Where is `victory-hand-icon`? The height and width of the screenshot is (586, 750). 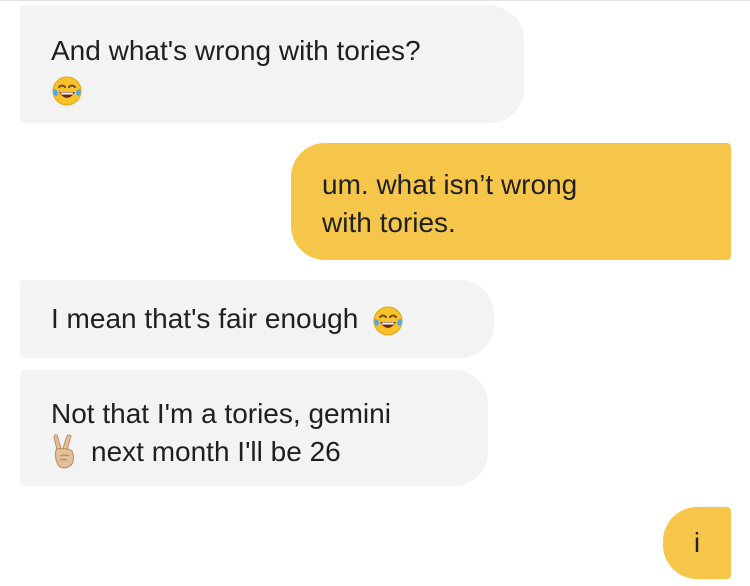 victory-hand-icon is located at coordinates (64, 452).